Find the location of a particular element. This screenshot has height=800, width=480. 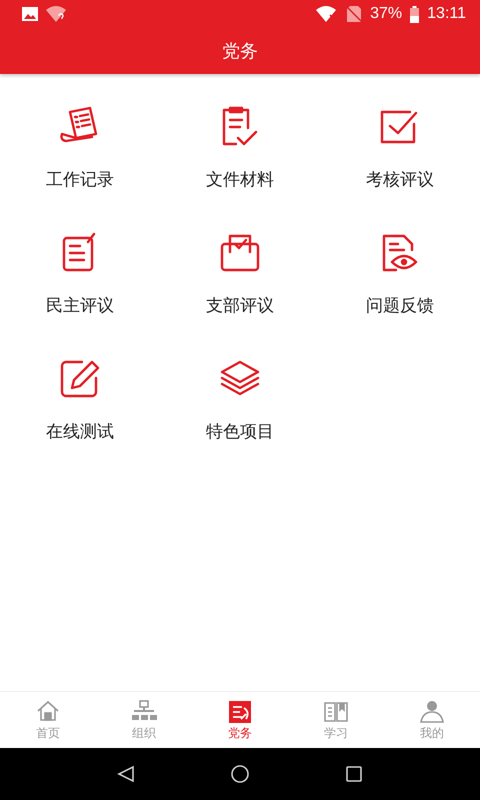

nav-tab-label: 学习 is located at coordinates (336, 733).